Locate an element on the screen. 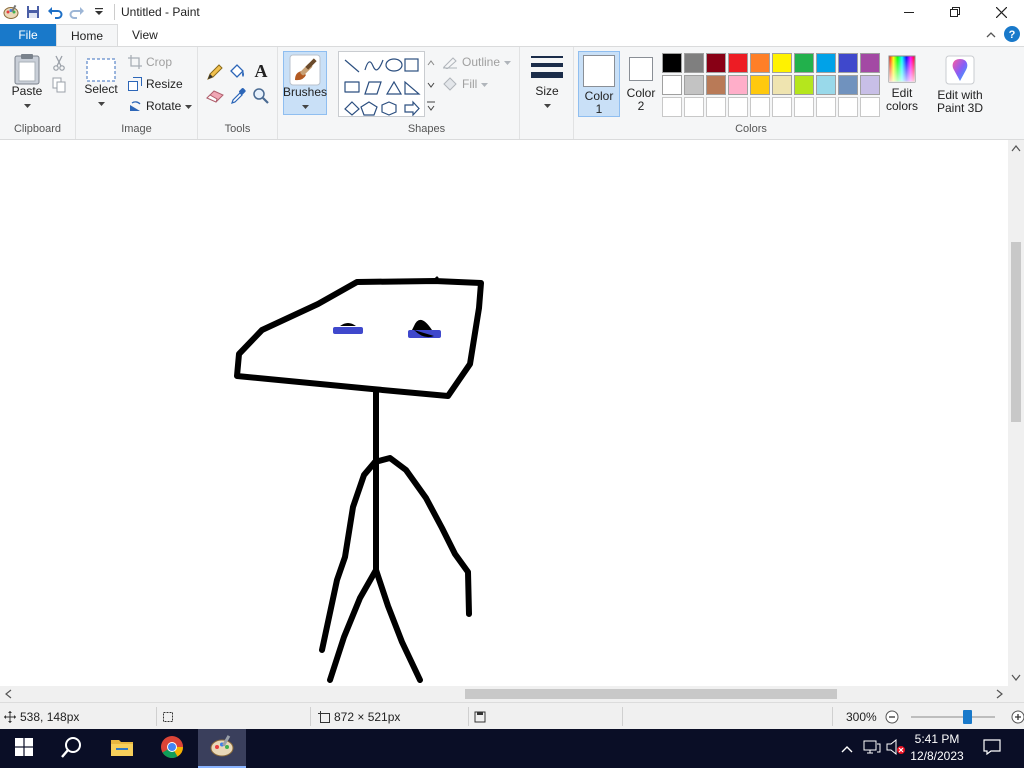  horizontal-scrollbar is located at coordinates (504, 694).